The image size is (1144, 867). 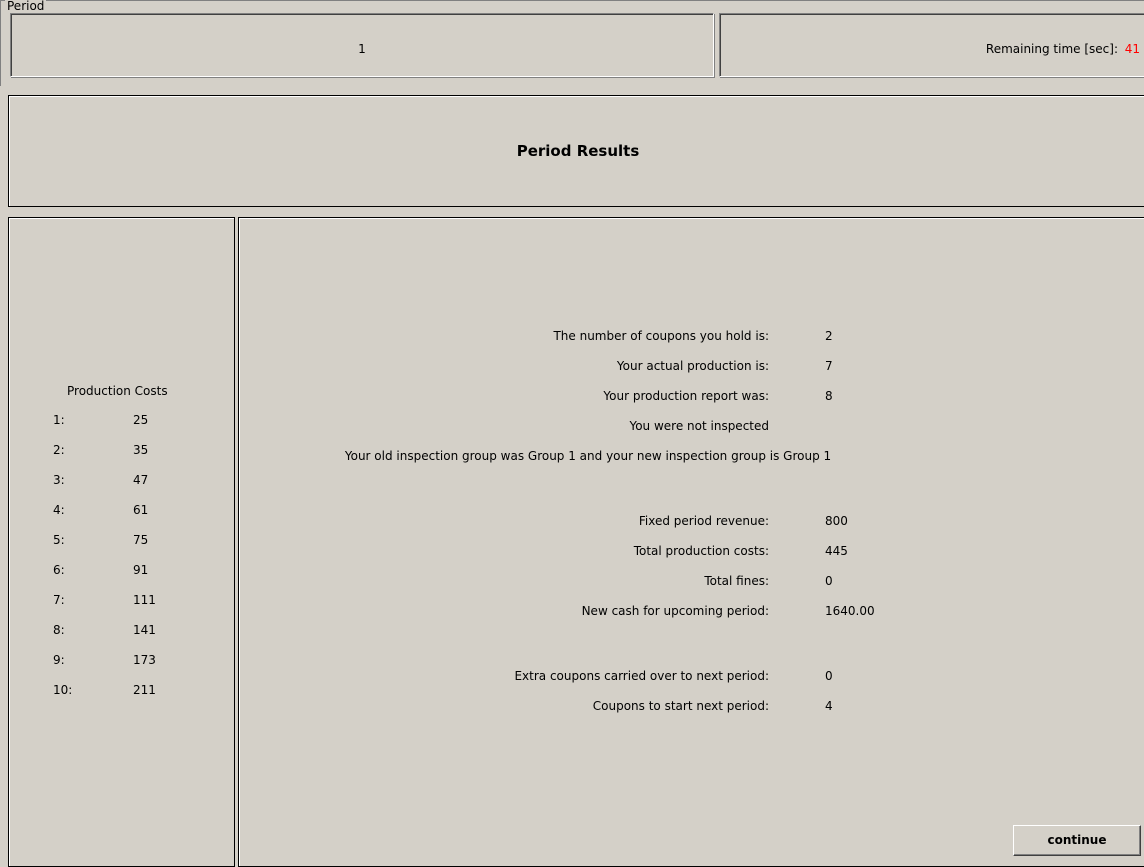 What do you see at coordinates (736, 581) in the screenshot?
I see `total-fines-label: Total fines:` at bounding box center [736, 581].